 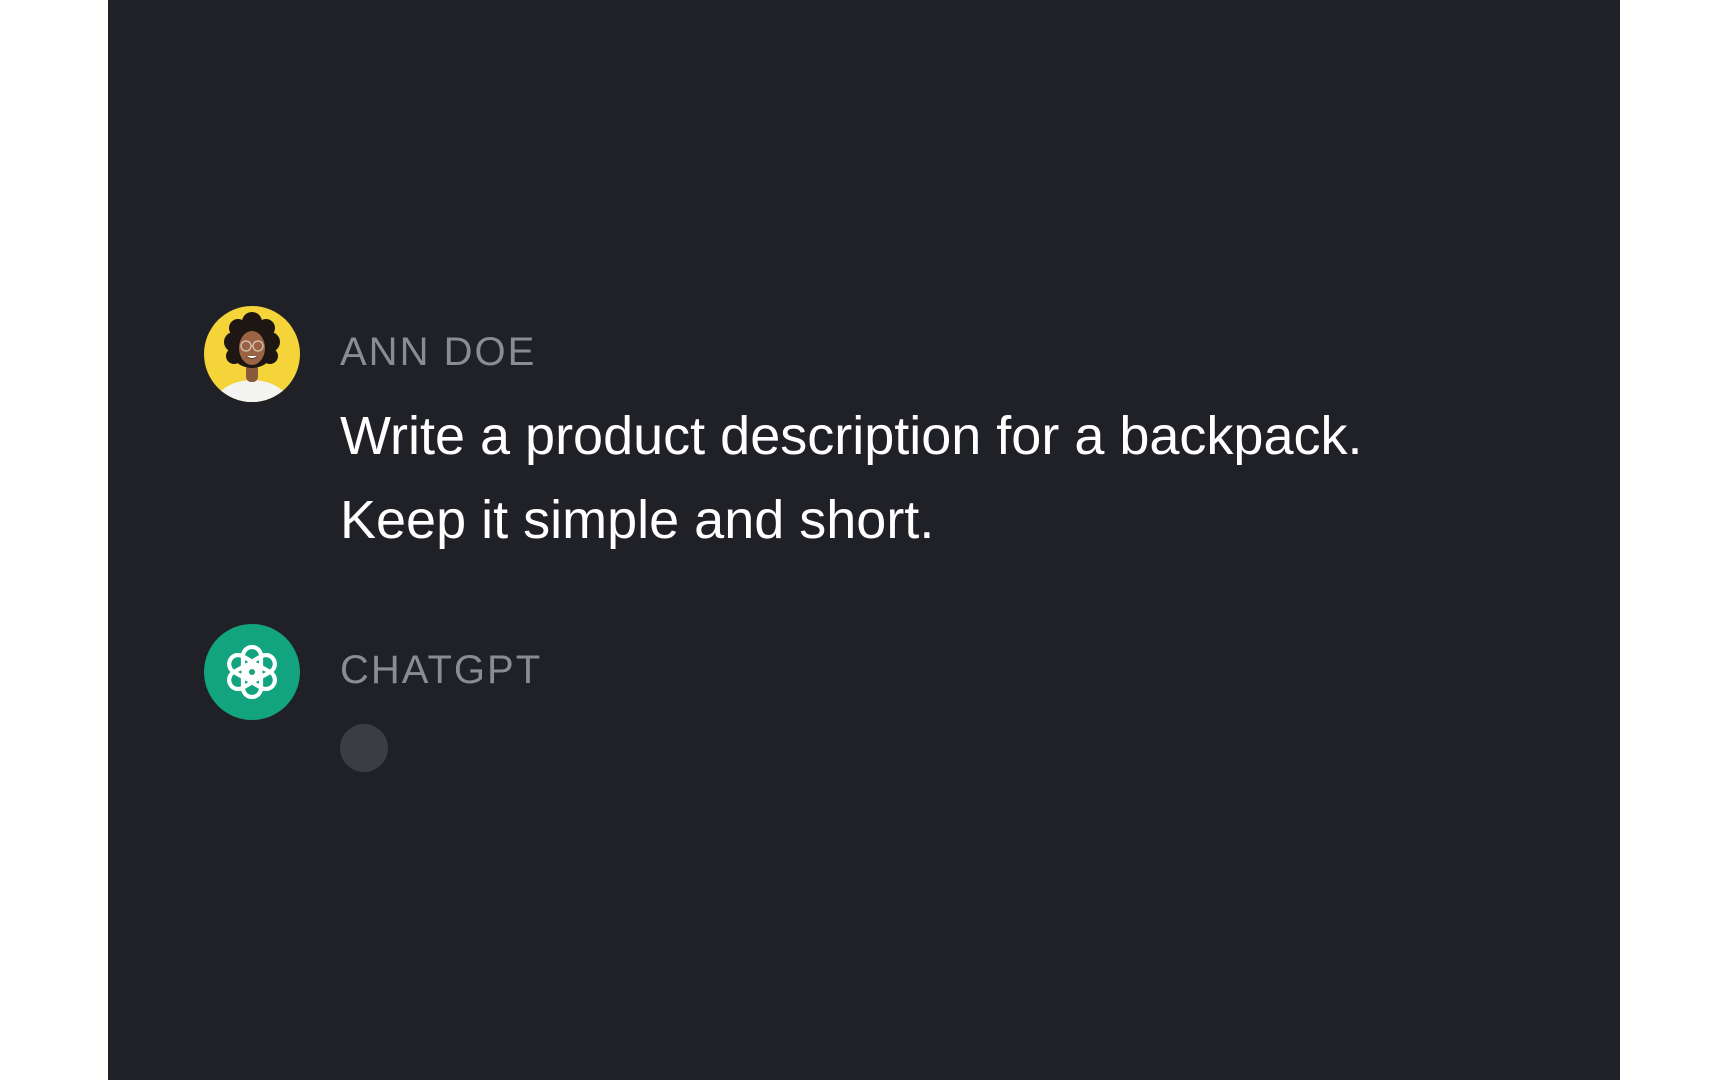 What do you see at coordinates (364, 748) in the screenshot?
I see `typing-indicator` at bounding box center [364, 748].